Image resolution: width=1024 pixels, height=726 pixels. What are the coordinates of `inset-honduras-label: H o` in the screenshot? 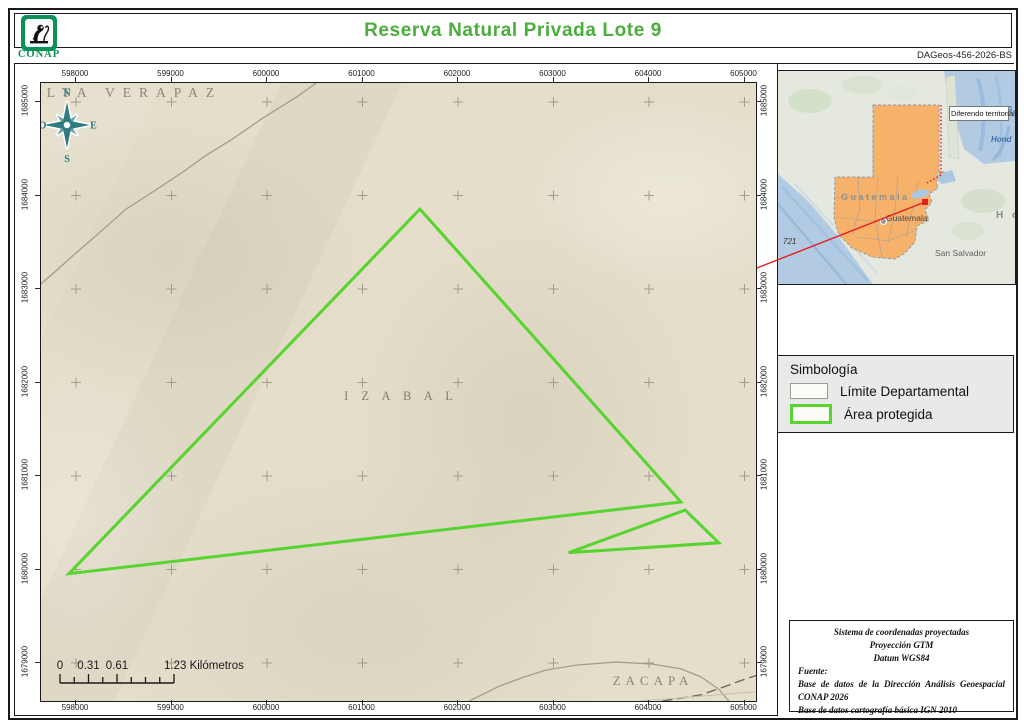 It's located at (1005, 215).